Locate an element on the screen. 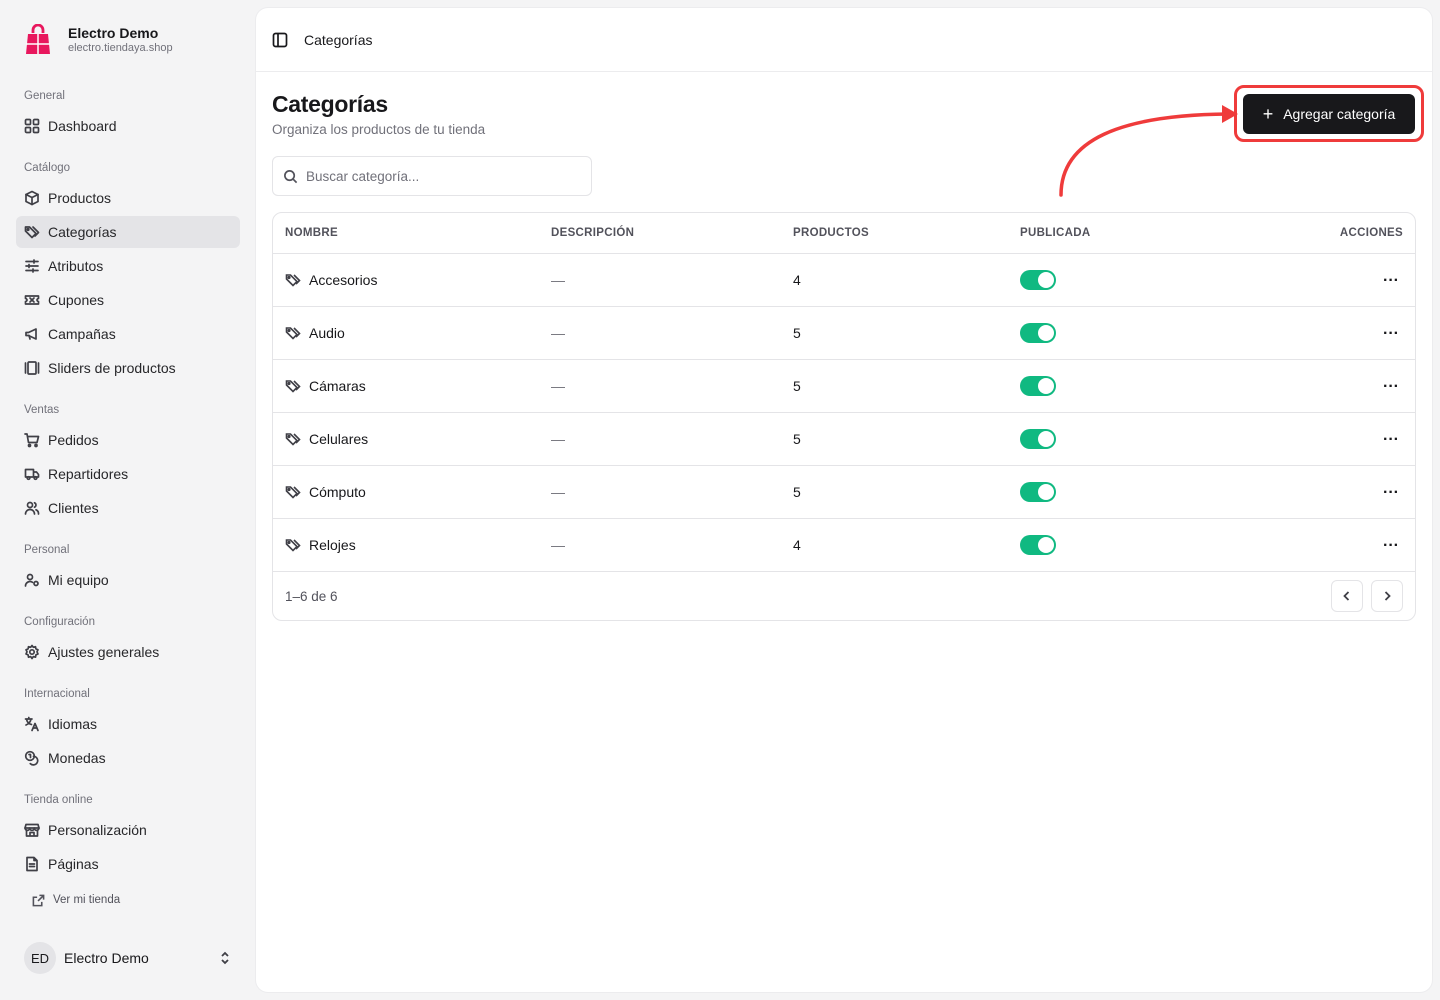  group-label-personal: Personal is located at coordinates (47, 550).